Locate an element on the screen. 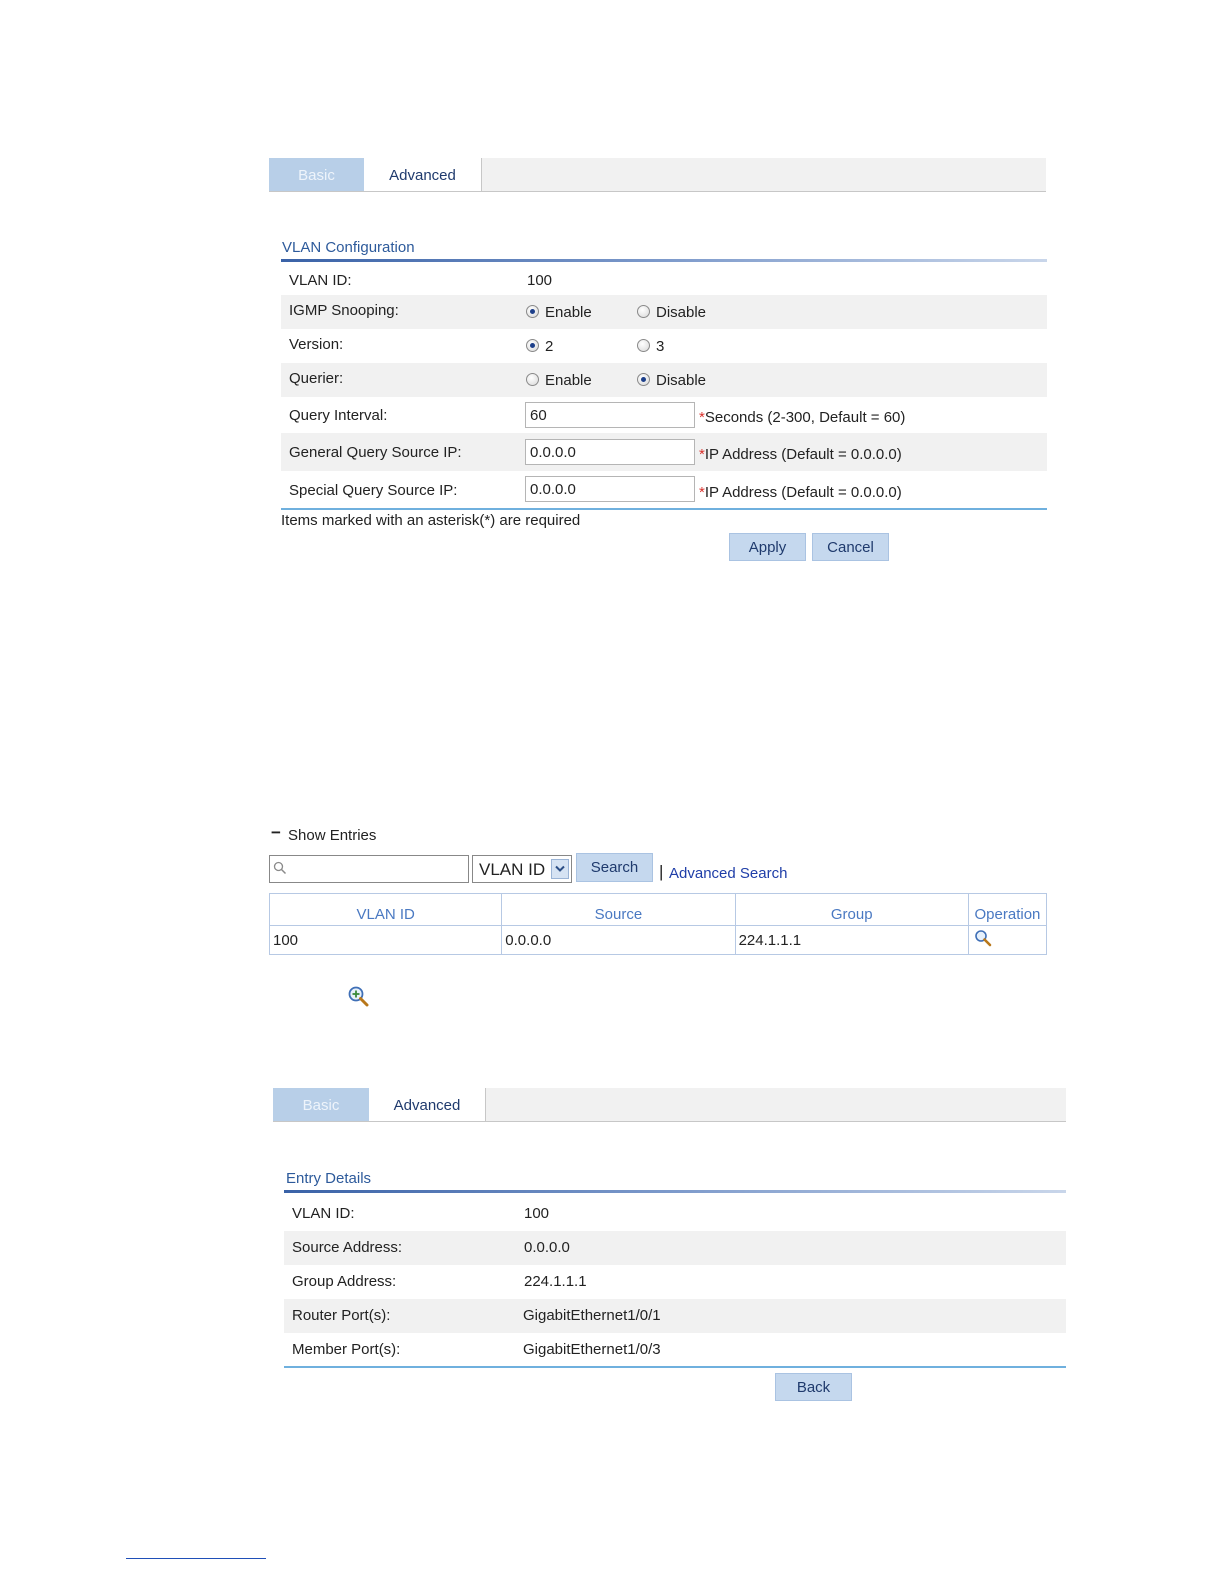 The height and width of the screenshot is (1584, 1224). magnifier-icon is located at coordinates (984, 940).